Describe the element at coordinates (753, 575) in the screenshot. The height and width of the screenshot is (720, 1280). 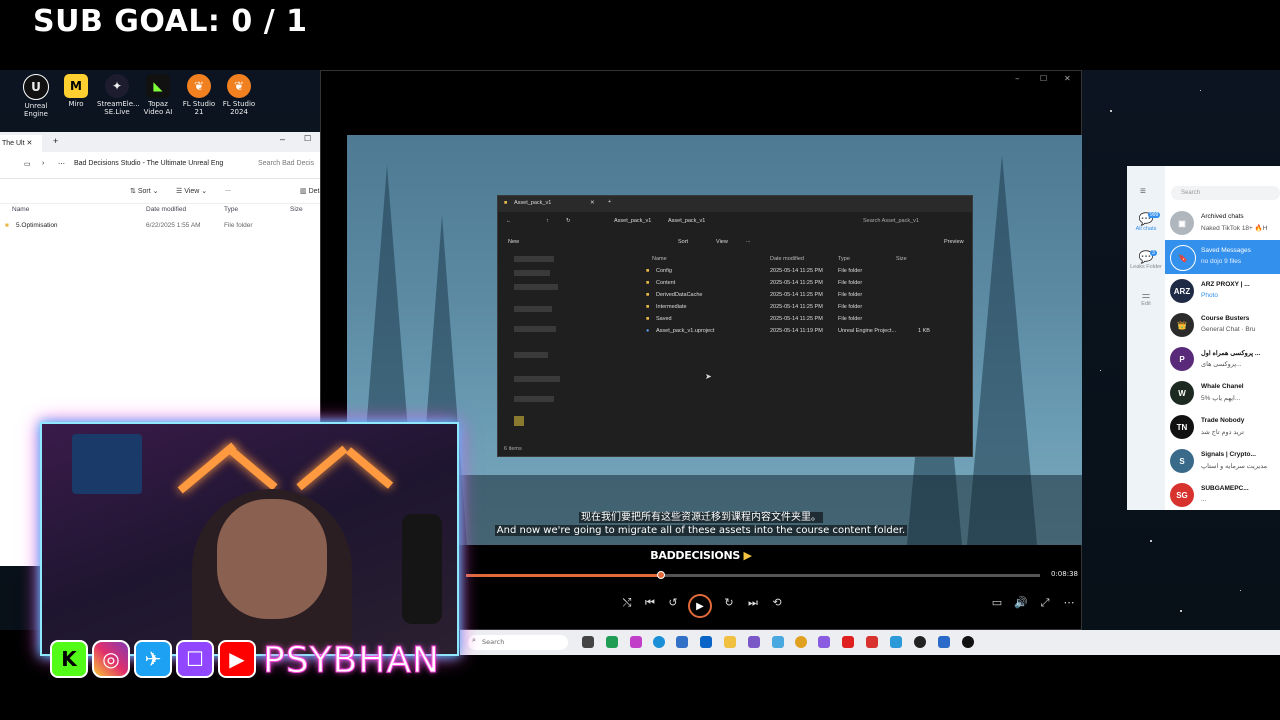
I see `video-progress-bar` at that location.